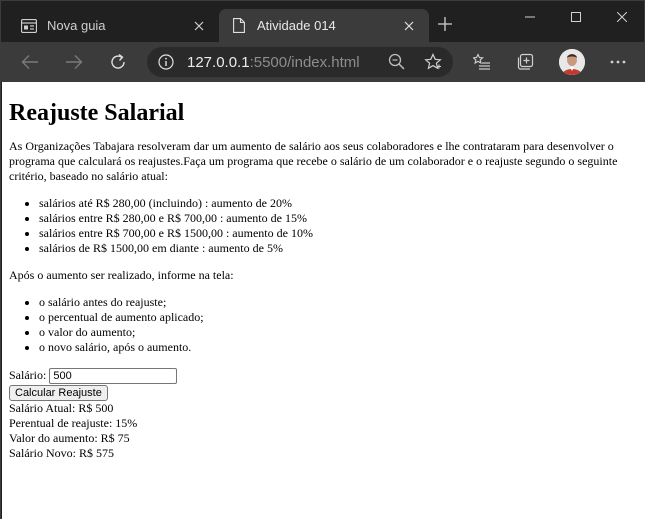 This screenshot has height=519, width=645. What do you see at coordinates (575, 17) in the screenshot?
I see `maximize-button` at bounding box center [575, 17].